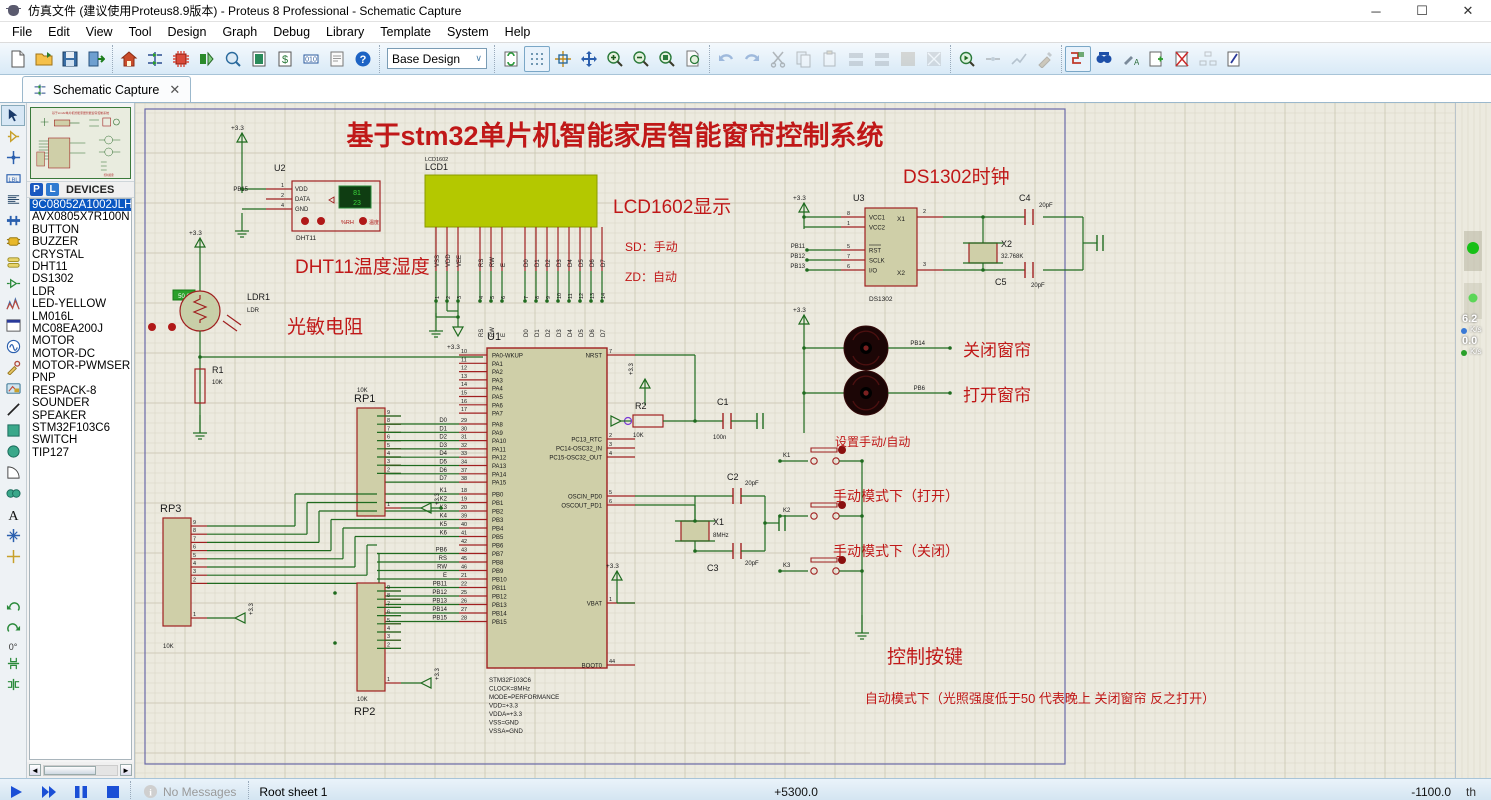 The width and height of the screenshot is (1491, 800). What do you see at coordinates (80, 428) in the screenshot?
I see `device-list-item: STM32F103C6` at bounding box center [80, 428].